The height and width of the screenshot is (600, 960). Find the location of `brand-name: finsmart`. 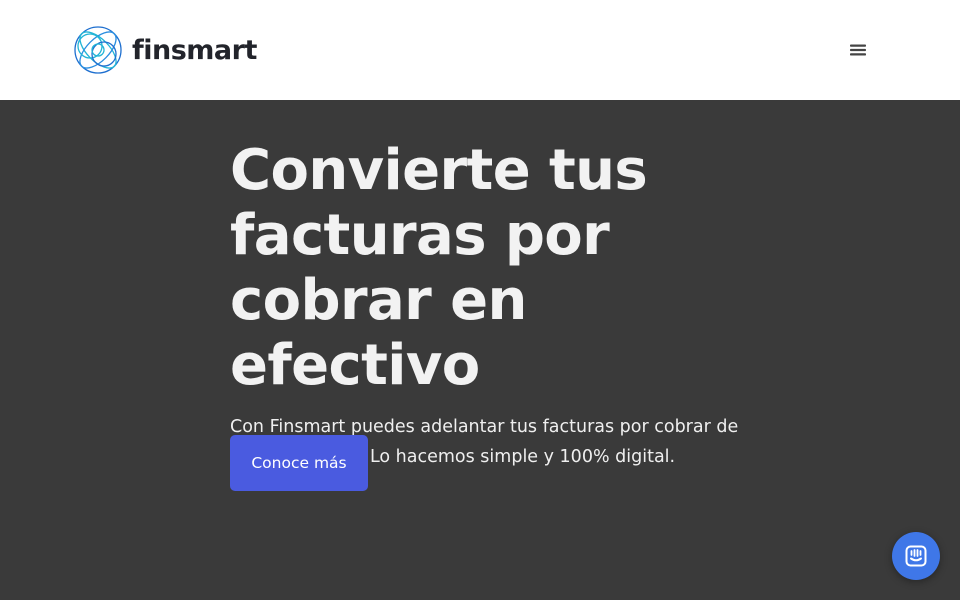

brand-name: finsmart is located at coordinates (194, 50).